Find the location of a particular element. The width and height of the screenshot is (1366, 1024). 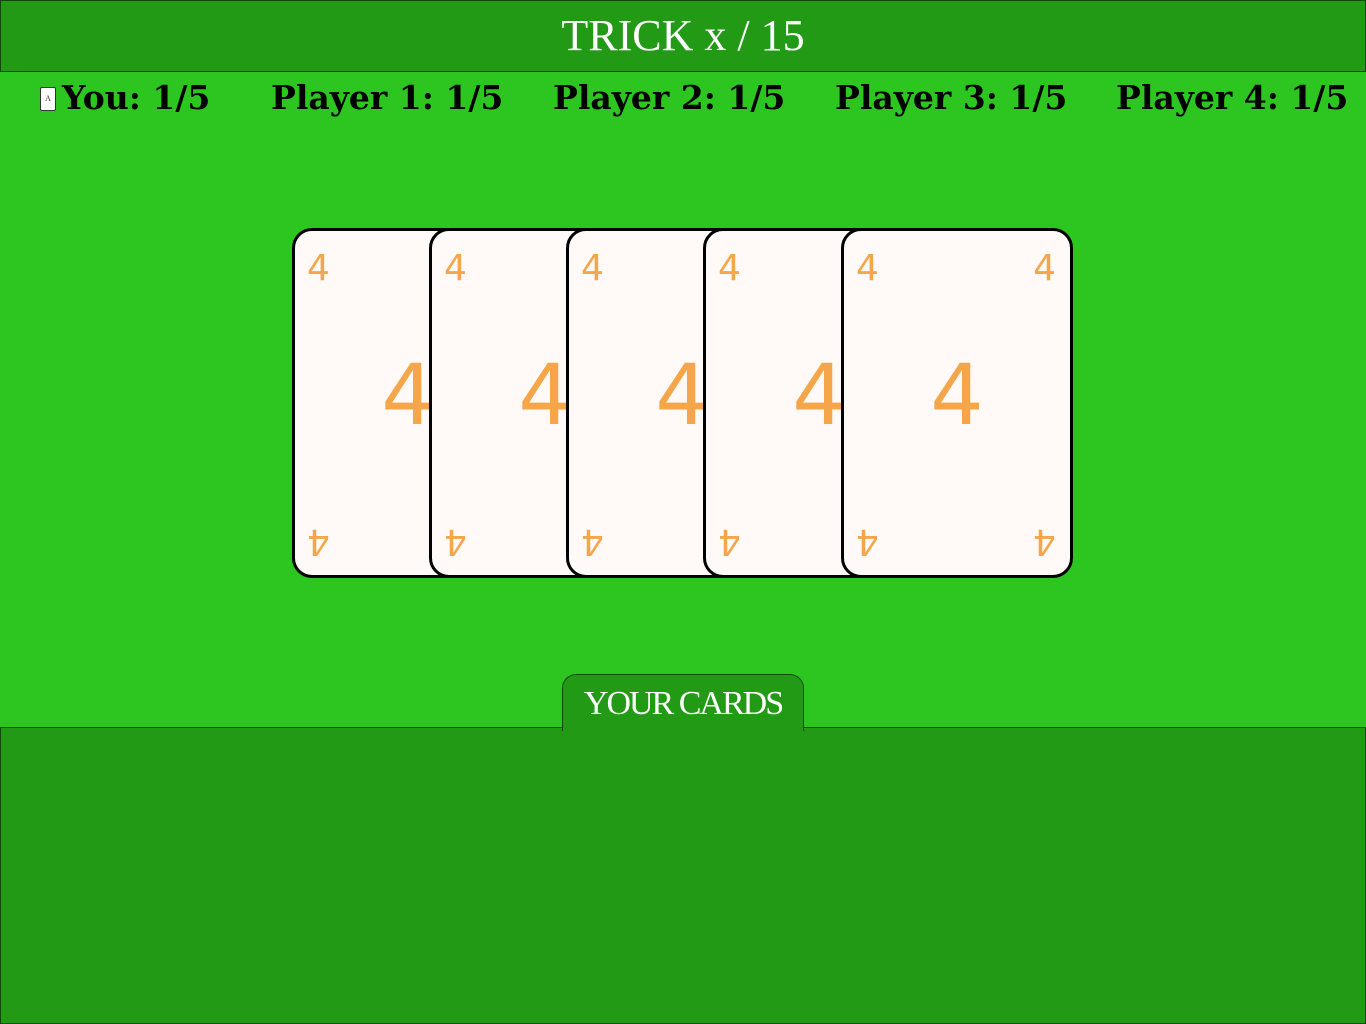

score-player-3: Player 3: 1/5 is located at coordinates (951, 97).